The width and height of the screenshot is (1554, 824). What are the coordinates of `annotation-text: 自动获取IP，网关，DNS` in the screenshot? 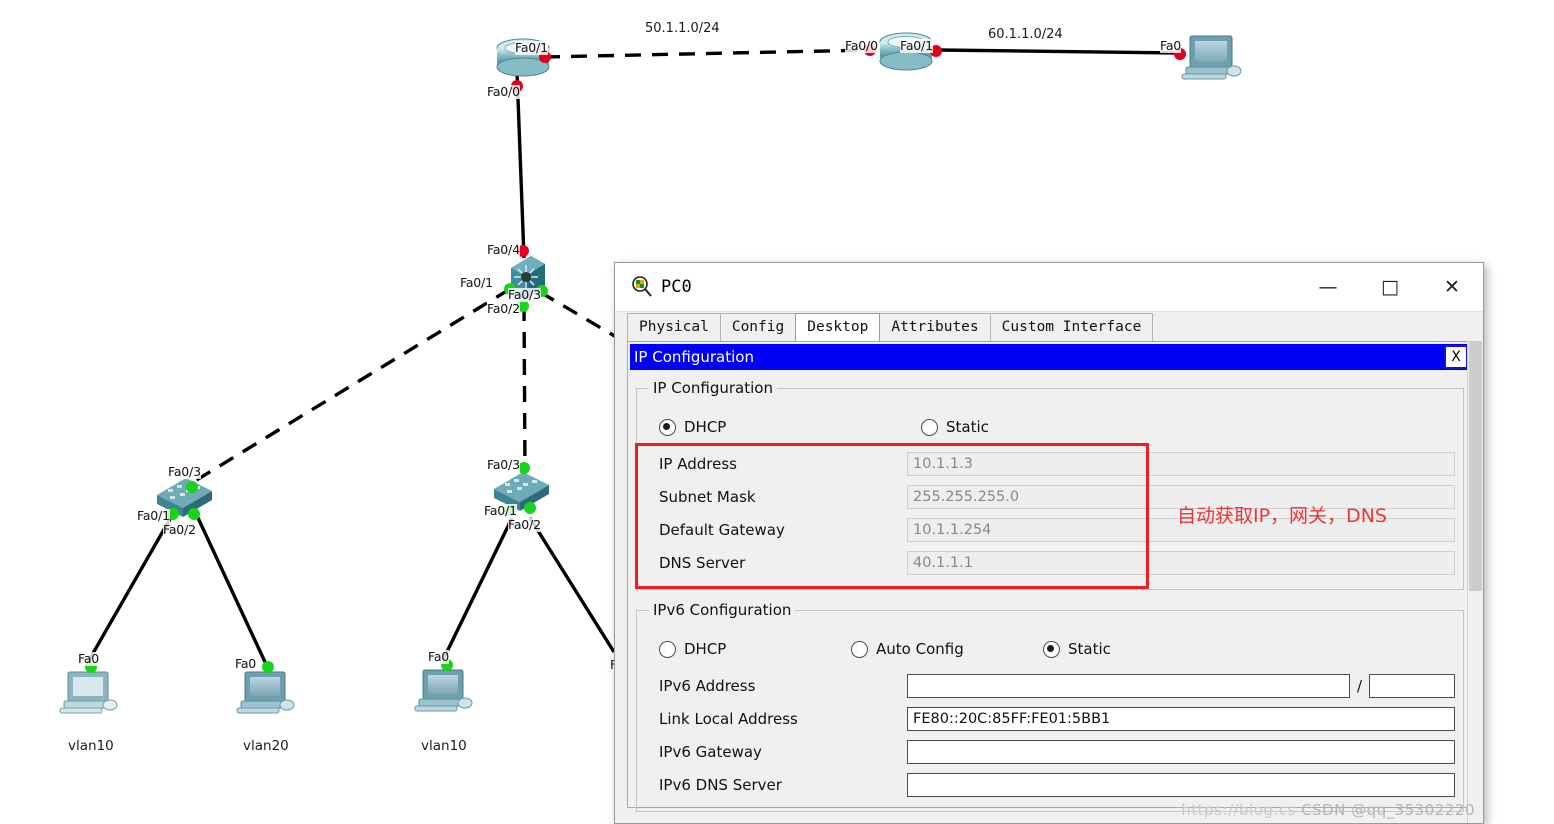 It's located at (1282, 516).